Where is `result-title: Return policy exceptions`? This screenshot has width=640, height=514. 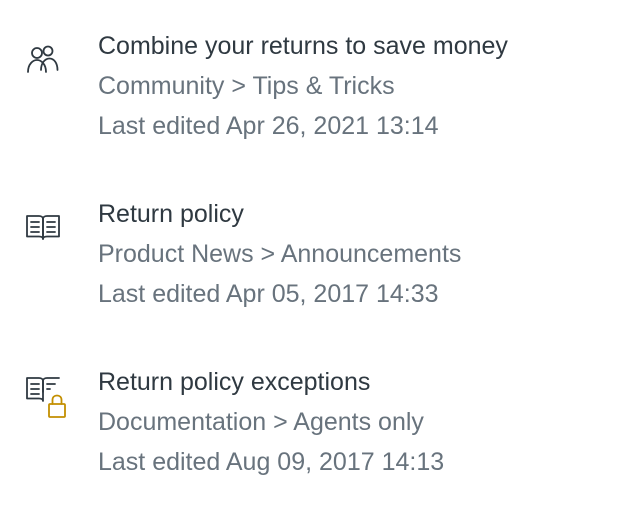 result-title: Return policy exceptions is located at coordinates (369, 382).